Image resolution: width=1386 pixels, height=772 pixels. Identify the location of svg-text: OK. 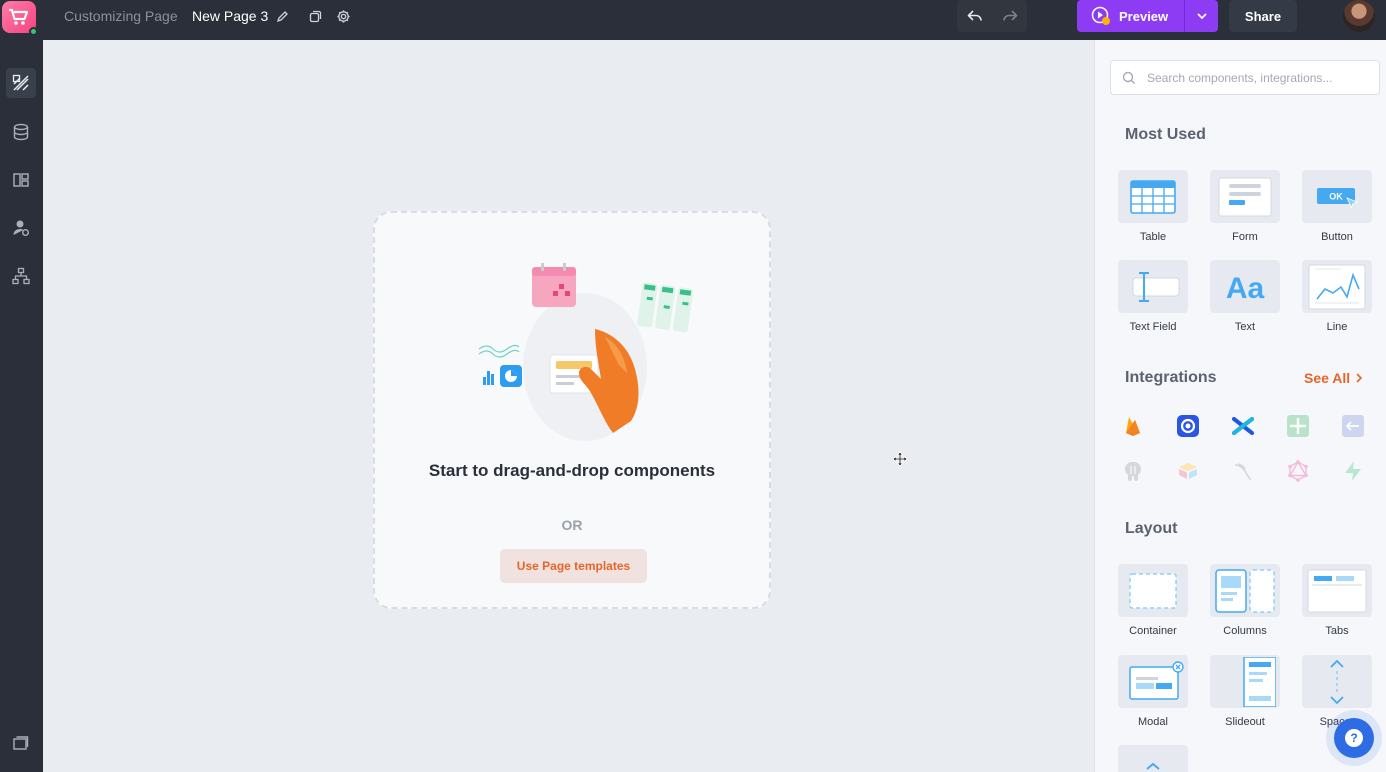
(1336, 196).